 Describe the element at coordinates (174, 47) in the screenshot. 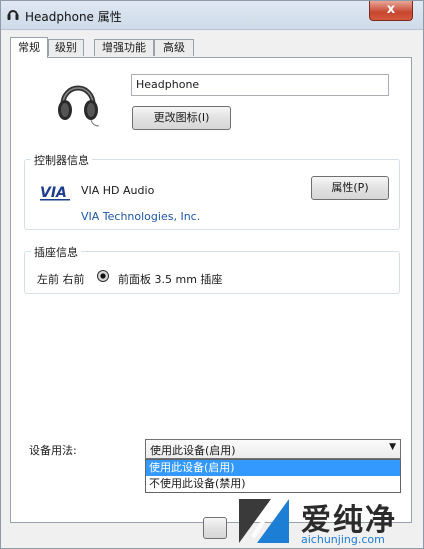

I see `tab-advanced: 高级` at that location.